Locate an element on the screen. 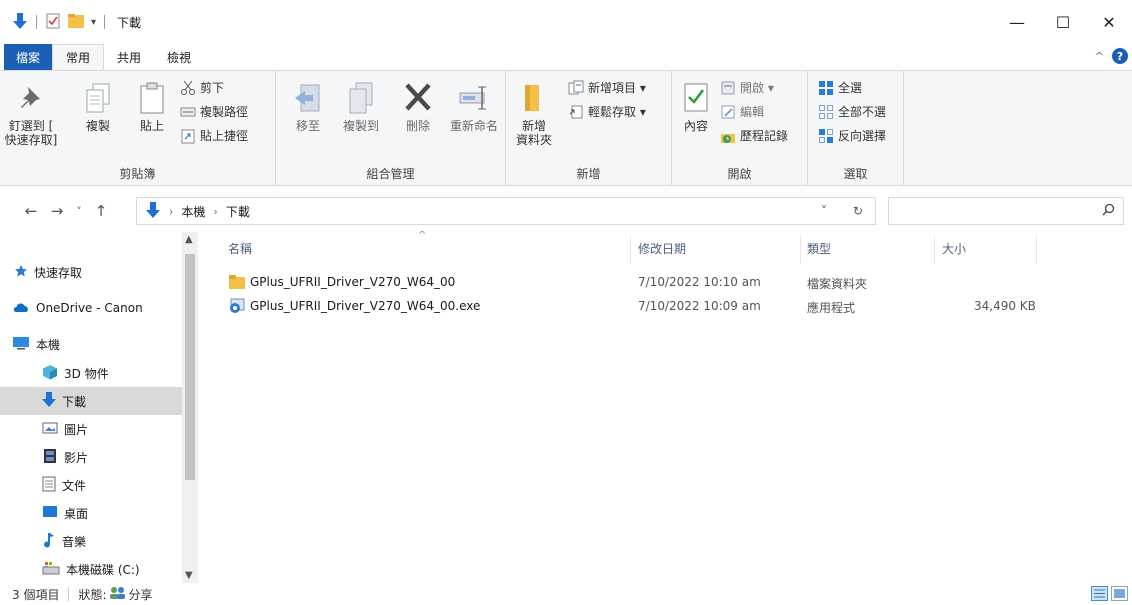 The image size is (1132, 605). cut-button: 剪下 is located at coordinates (202, 87).